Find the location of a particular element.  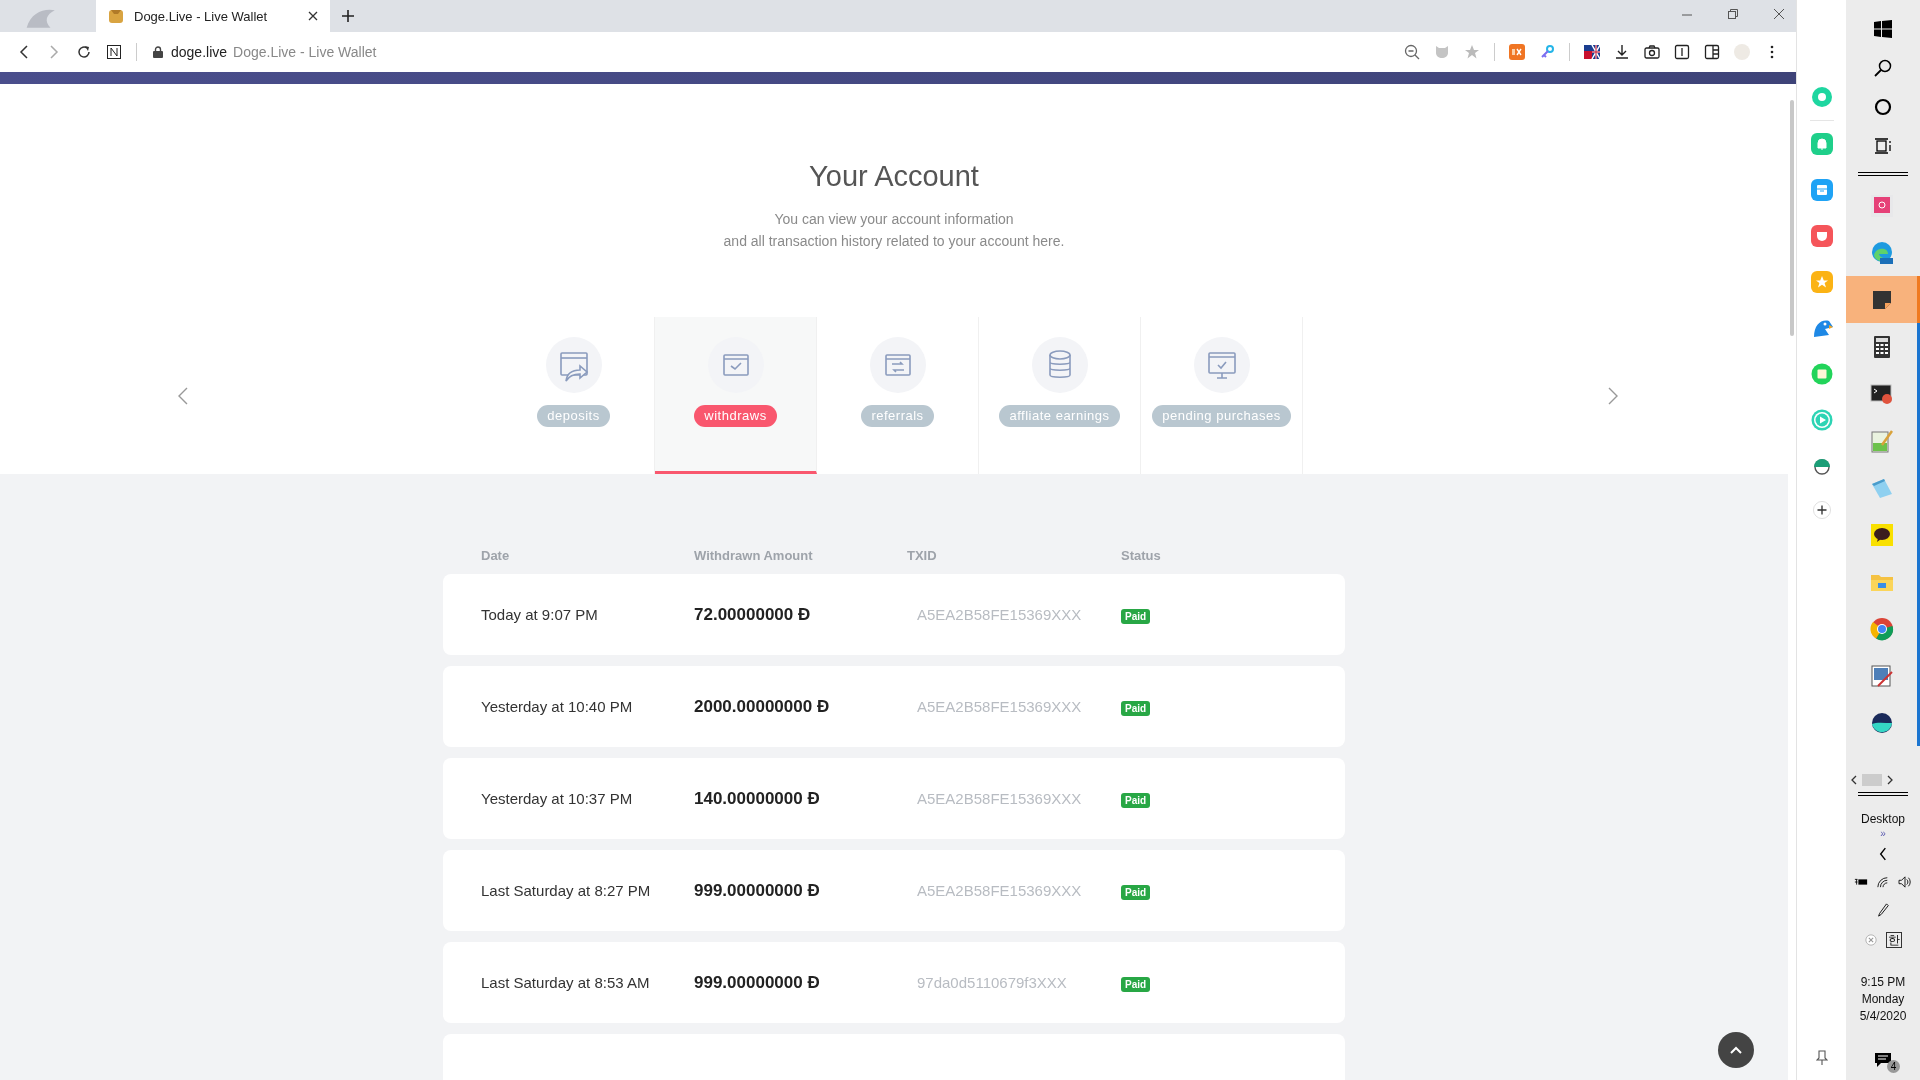

notion-icon is located at coordinates (114, 52).